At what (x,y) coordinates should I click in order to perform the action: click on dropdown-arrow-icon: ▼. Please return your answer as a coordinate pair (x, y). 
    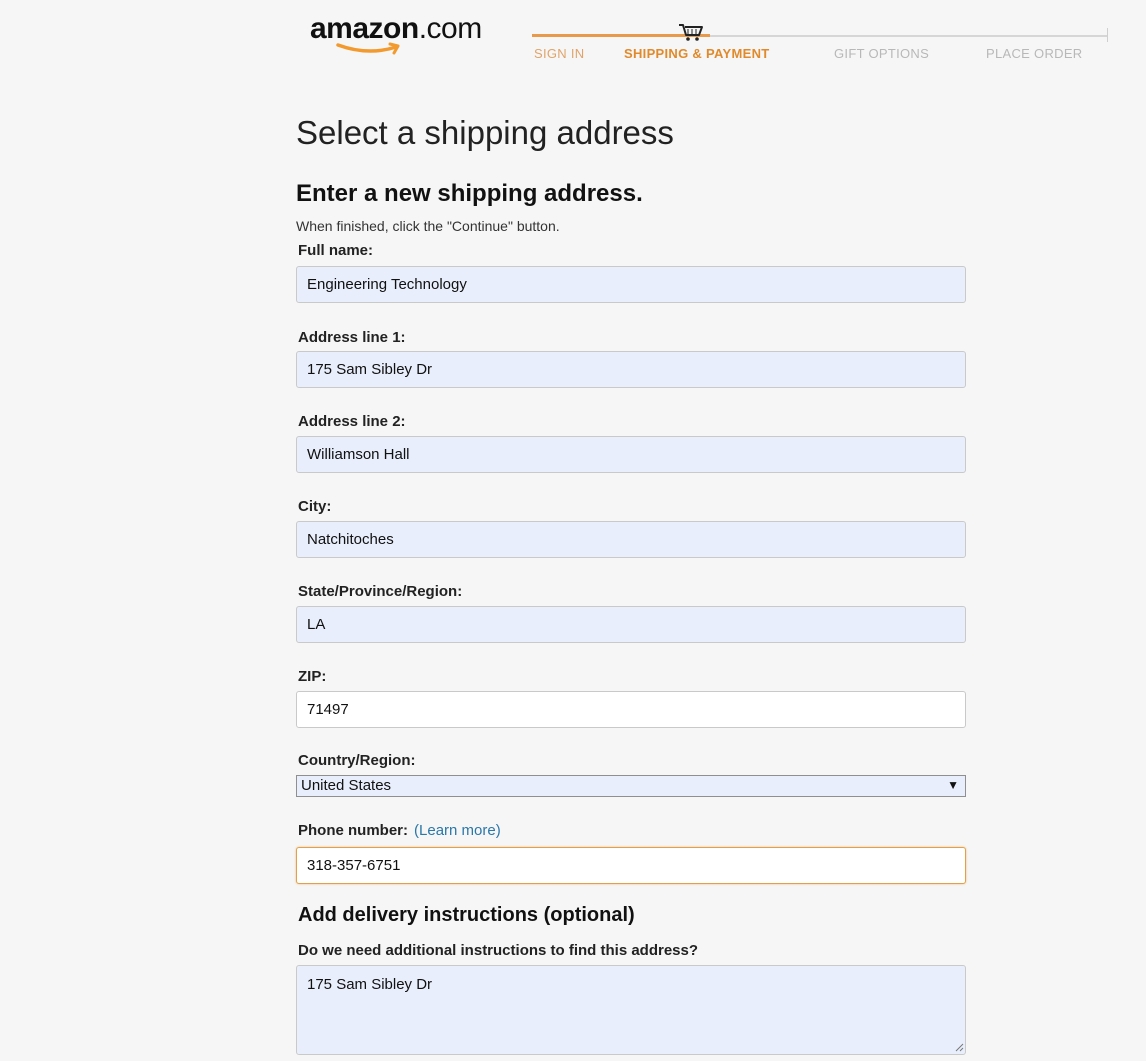
    Looking at the image, I should click on (953, 785).